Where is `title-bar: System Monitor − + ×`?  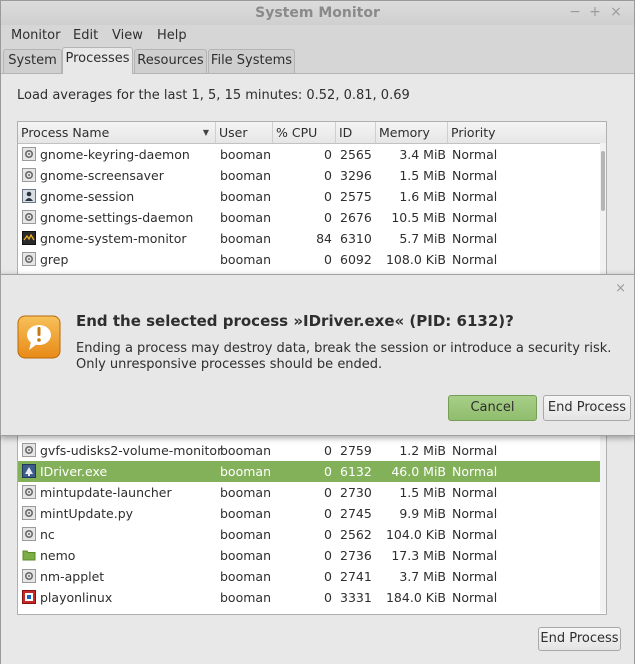
title-bar: System Monitor − + × is located at coordinates (317, 13).